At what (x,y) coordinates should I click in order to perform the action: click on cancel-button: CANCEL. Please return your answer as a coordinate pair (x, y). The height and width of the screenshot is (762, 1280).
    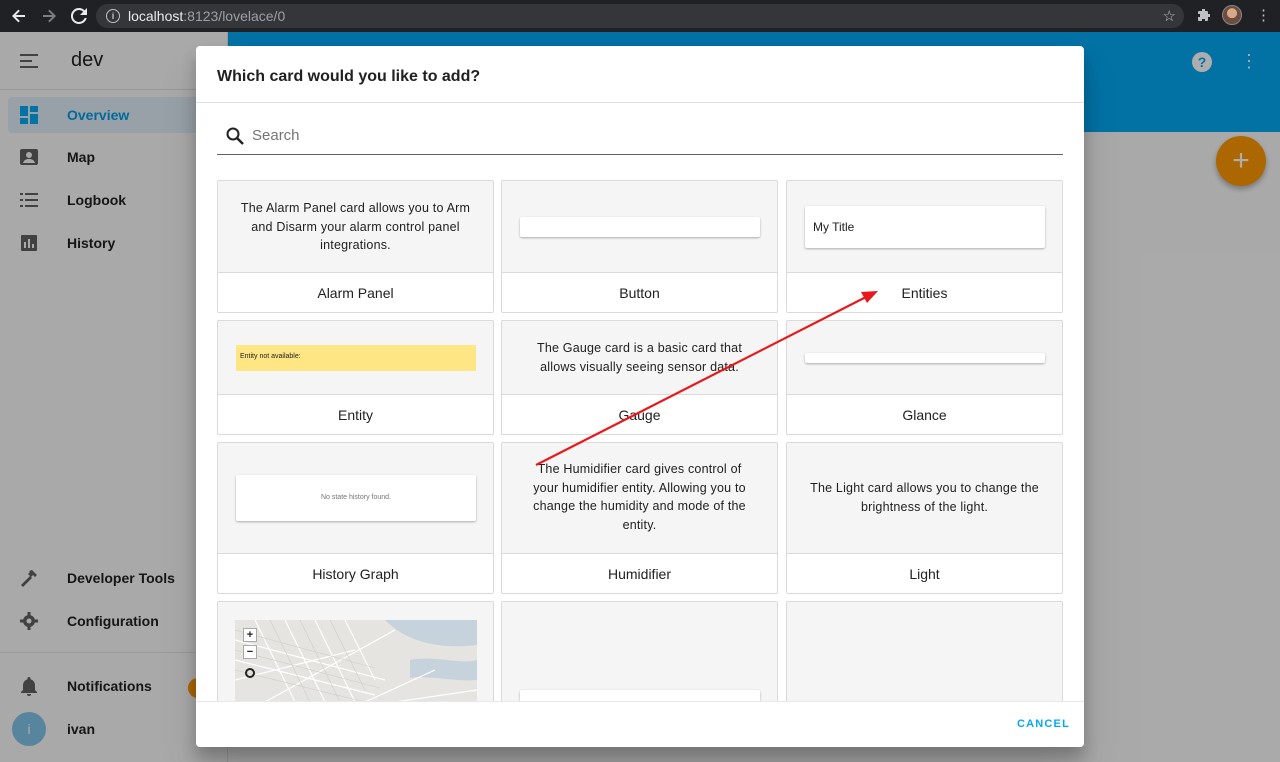
    Looking at the image, I should click on (1043, 724).